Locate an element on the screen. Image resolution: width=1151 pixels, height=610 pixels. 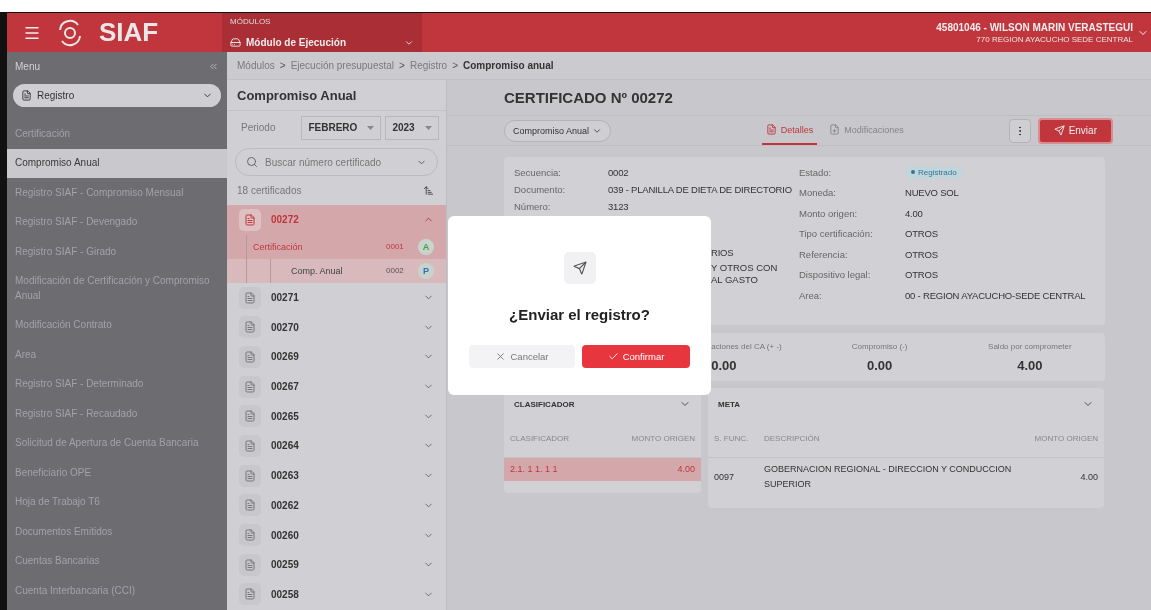
column-header: CLASIFICADOR is located at coordinates (540, 438).